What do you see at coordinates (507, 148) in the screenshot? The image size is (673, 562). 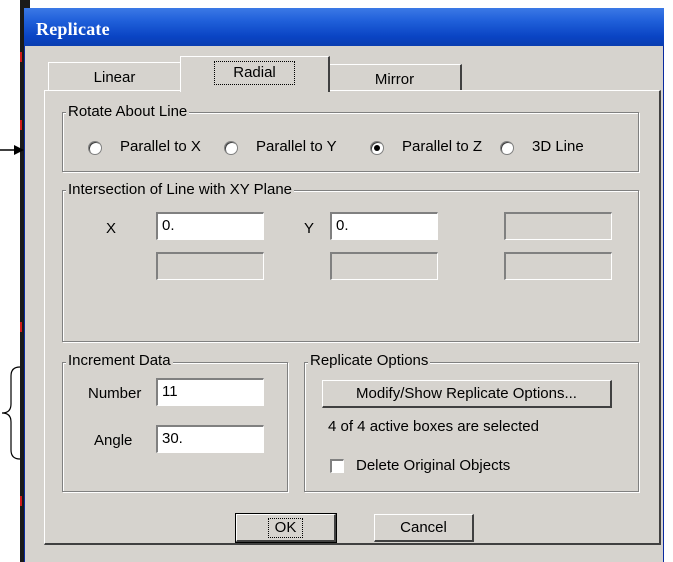 I see `radio-3d-line` at bounding box center [507, 148].